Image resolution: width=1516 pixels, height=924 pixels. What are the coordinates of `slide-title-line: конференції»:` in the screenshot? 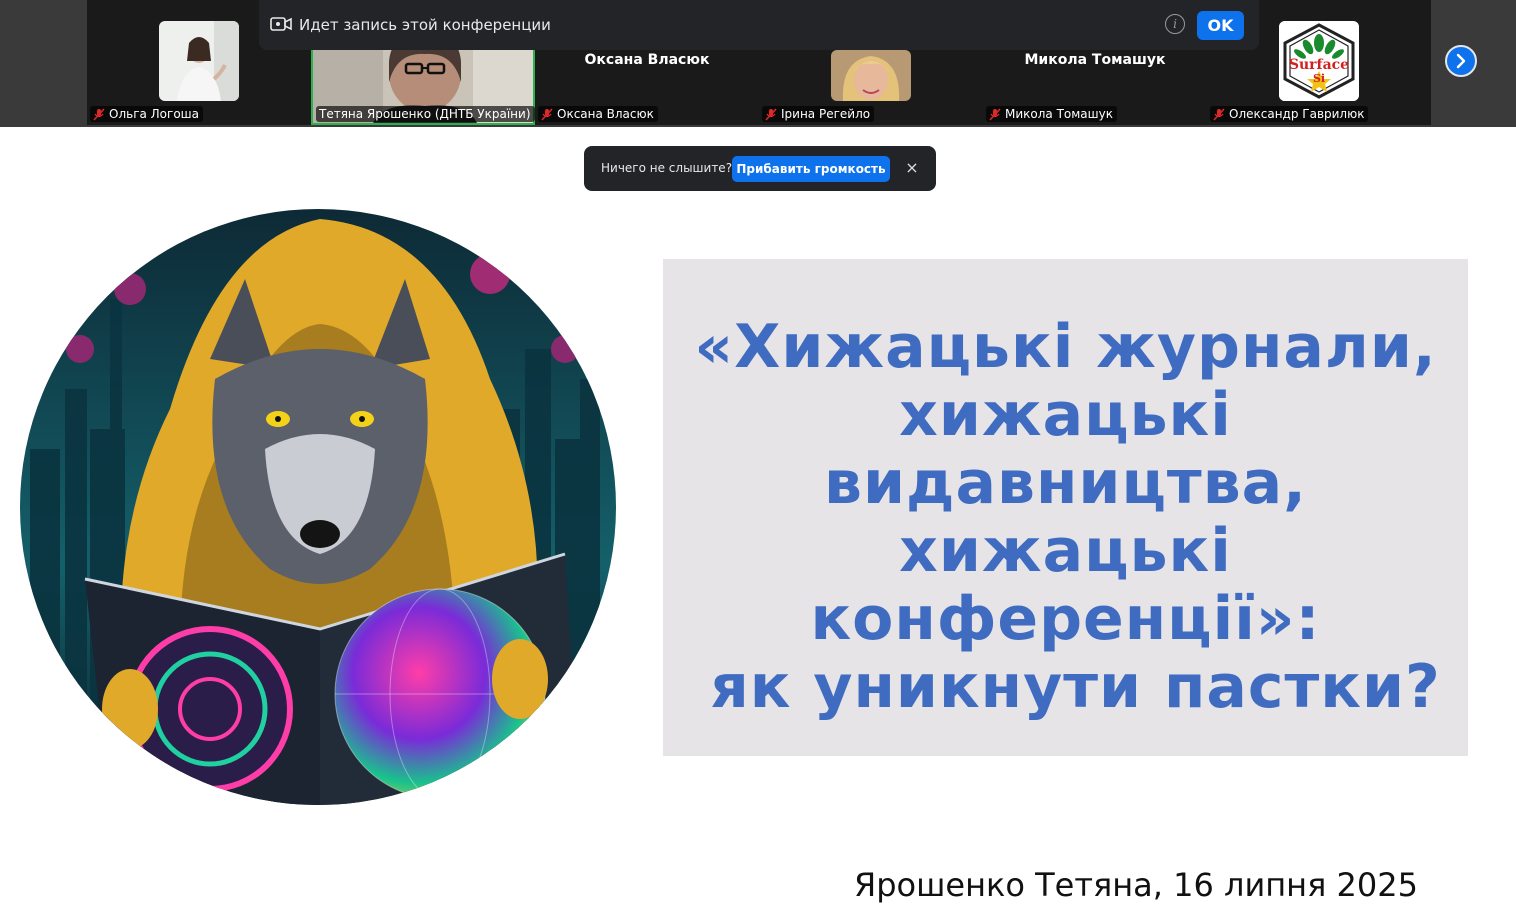 It's located at (1065, 619).